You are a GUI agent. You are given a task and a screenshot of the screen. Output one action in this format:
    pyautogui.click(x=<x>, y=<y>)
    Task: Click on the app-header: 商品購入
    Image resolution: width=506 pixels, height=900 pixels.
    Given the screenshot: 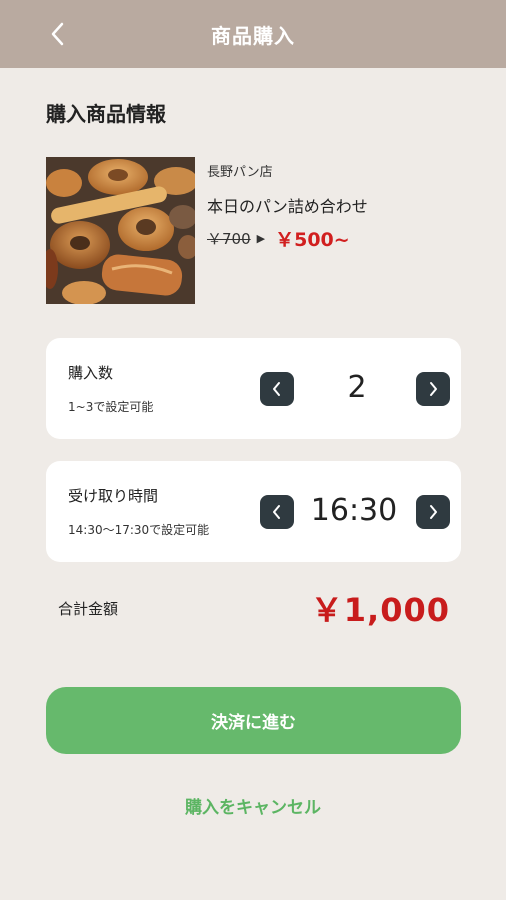 What is the action you would take?
    pyautogui.click(x=253, y=34)
    